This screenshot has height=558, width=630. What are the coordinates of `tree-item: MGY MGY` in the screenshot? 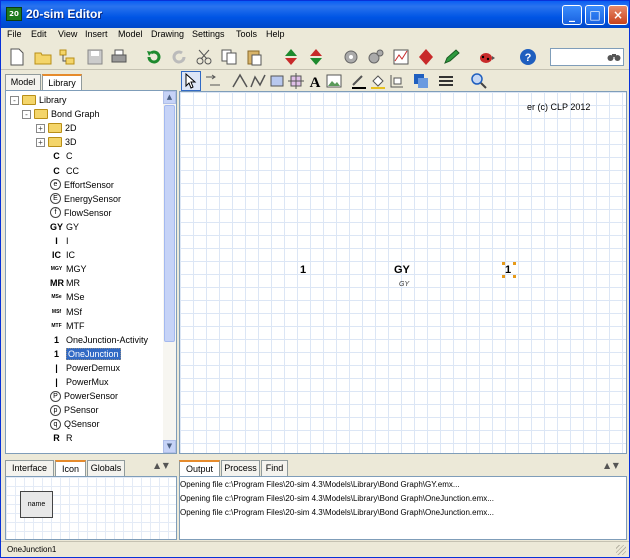 It's located at (68, 269).